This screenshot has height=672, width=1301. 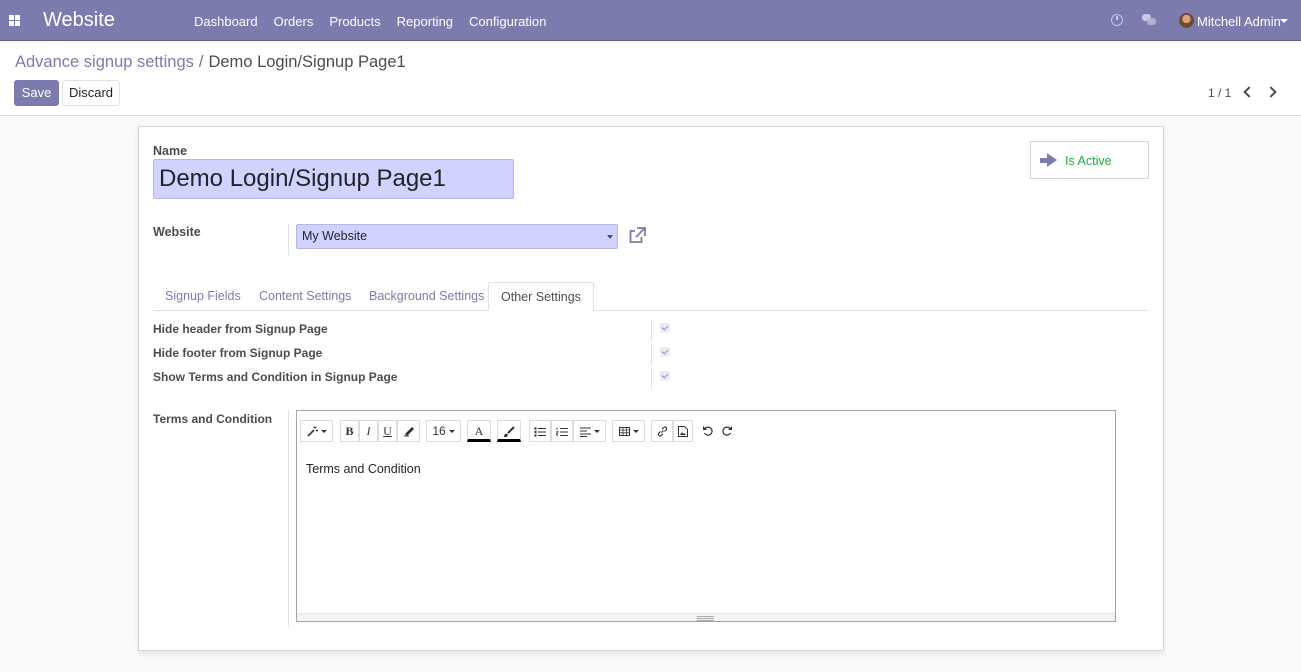 What do you see at coordinates (240, 329) in the screenshot?
I see `hide-header-label: Hide header from Signup Page` at bounding box center [240, 329].